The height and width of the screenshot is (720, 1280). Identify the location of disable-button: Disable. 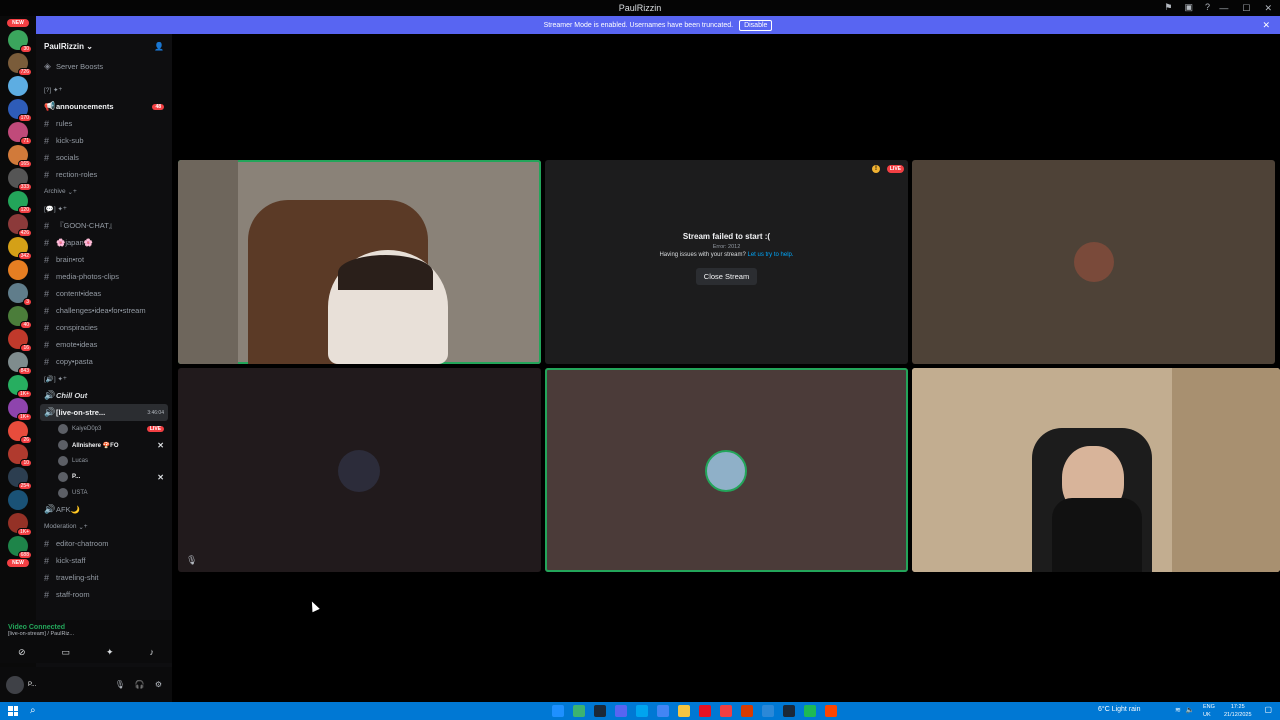
(756, 25).